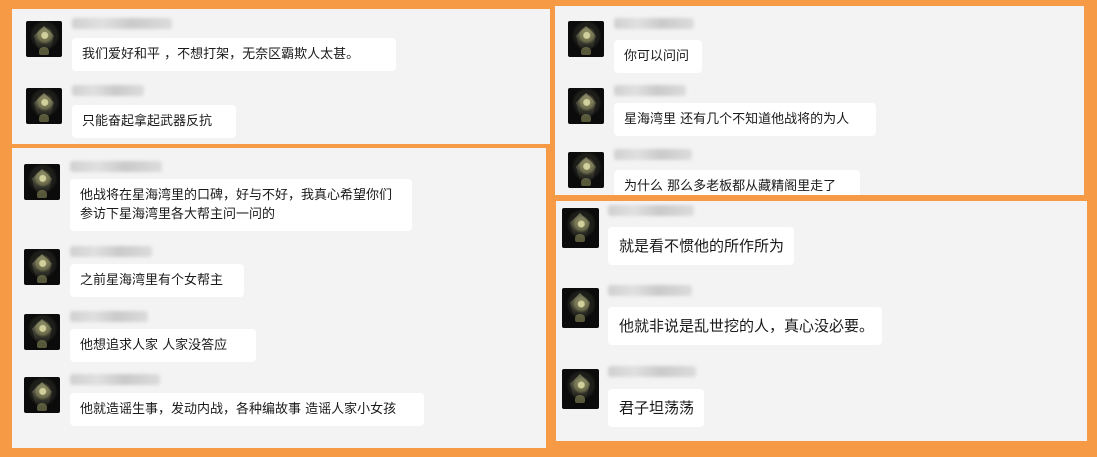 Image resolution: width=1097 pixels, height=457 pixels. What do you see at coordinates (247, 409) in the screenshot?
I see `message-bubble: 他就造谣生事，发动内战，各种编故事 造谣人家小女孩` at bounding box center [247, 409].